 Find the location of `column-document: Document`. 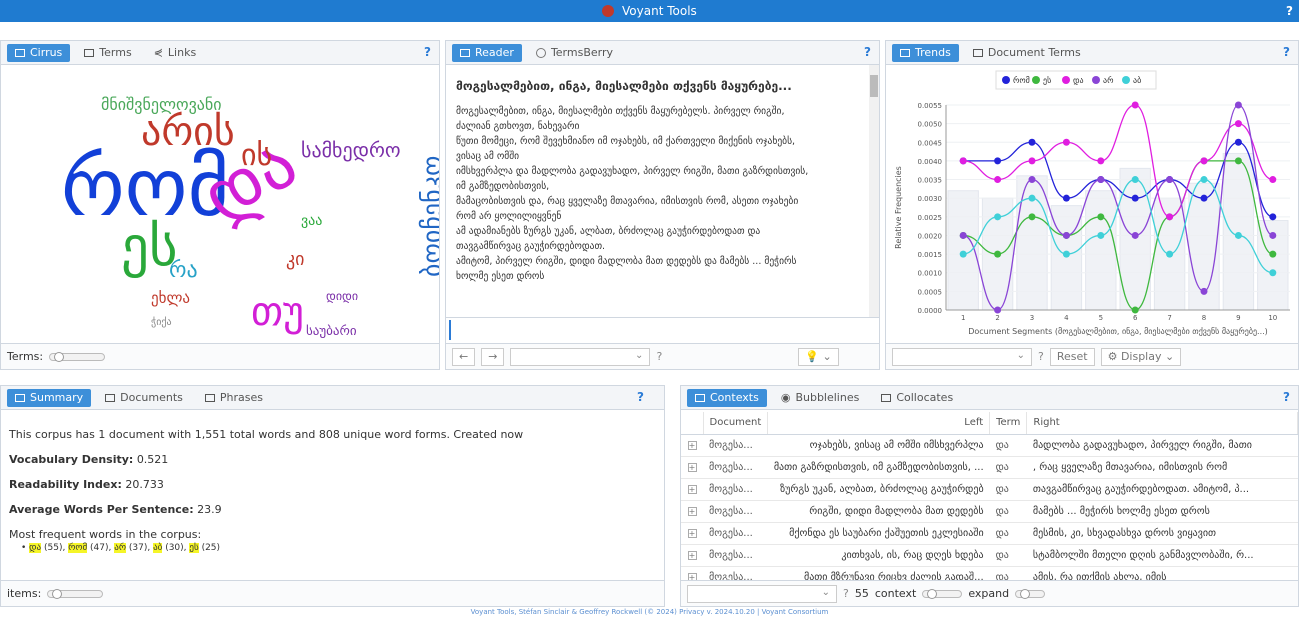

column-document: Document is located at coordinates (736, 423).